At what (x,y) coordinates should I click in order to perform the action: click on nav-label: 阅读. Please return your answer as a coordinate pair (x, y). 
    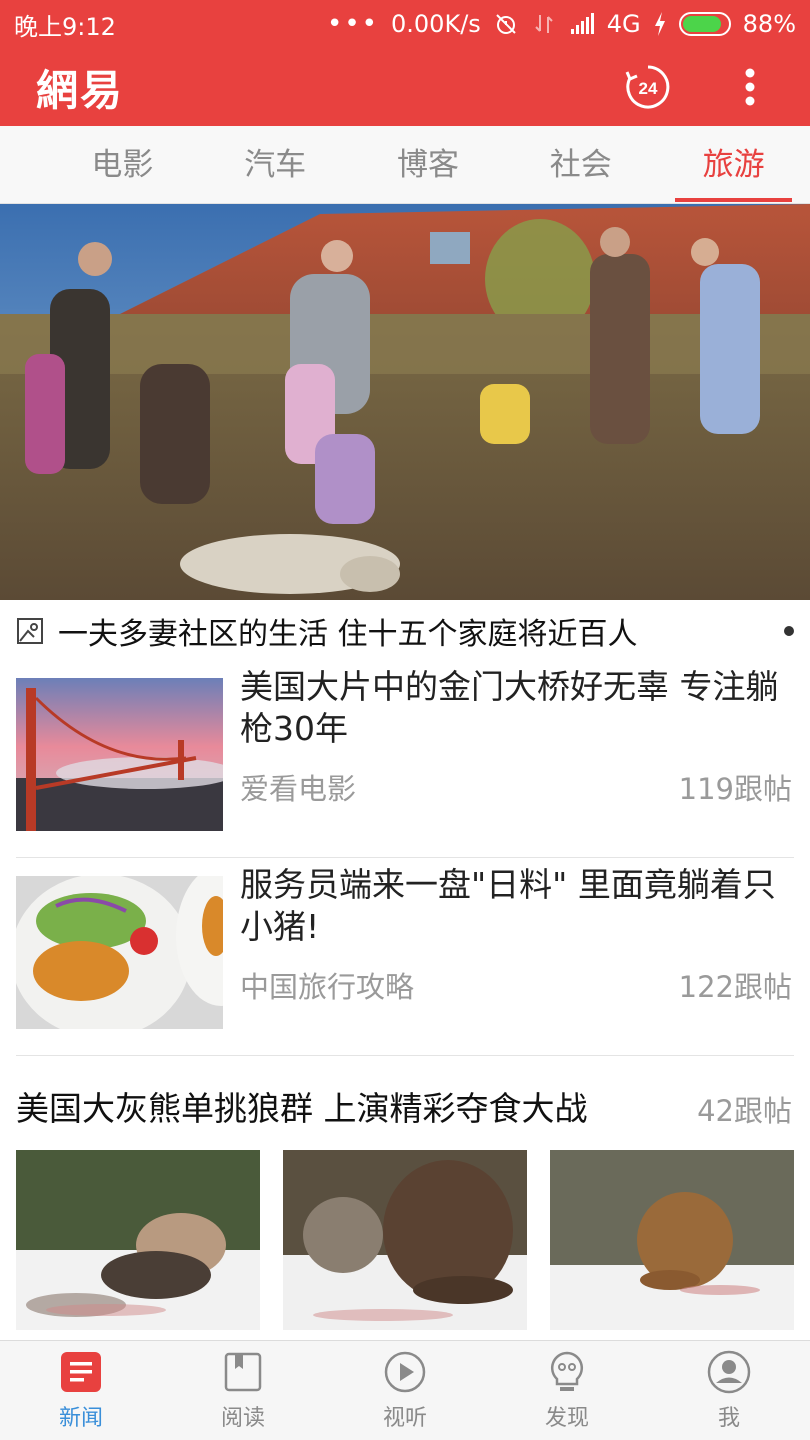
    Looking at the image, I should click on (242, 1418).